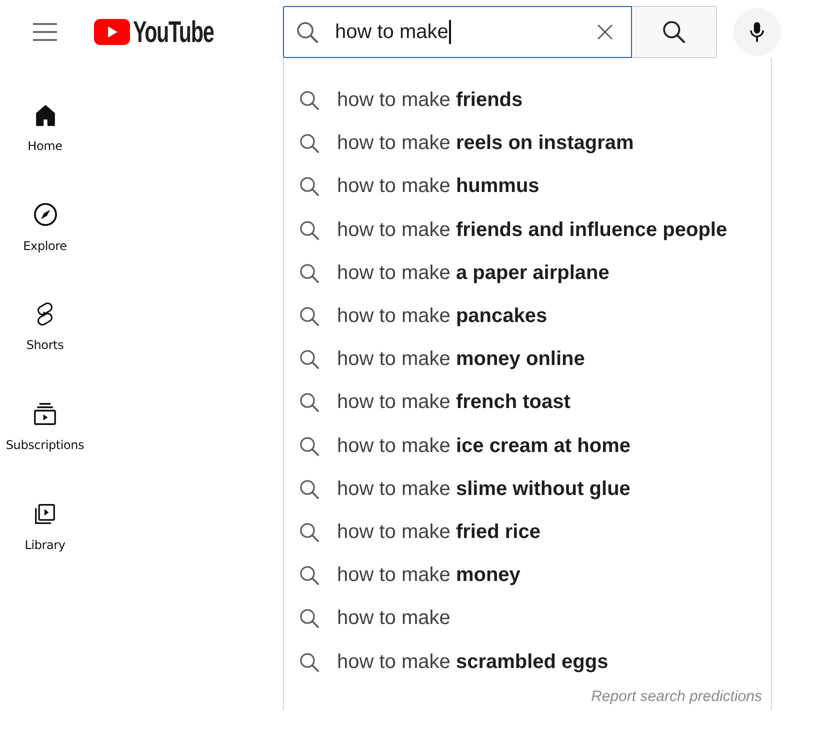 Image resolution: width=818 pixels, height=734 pixels. I want to click on close-icon, so click(605, 32).